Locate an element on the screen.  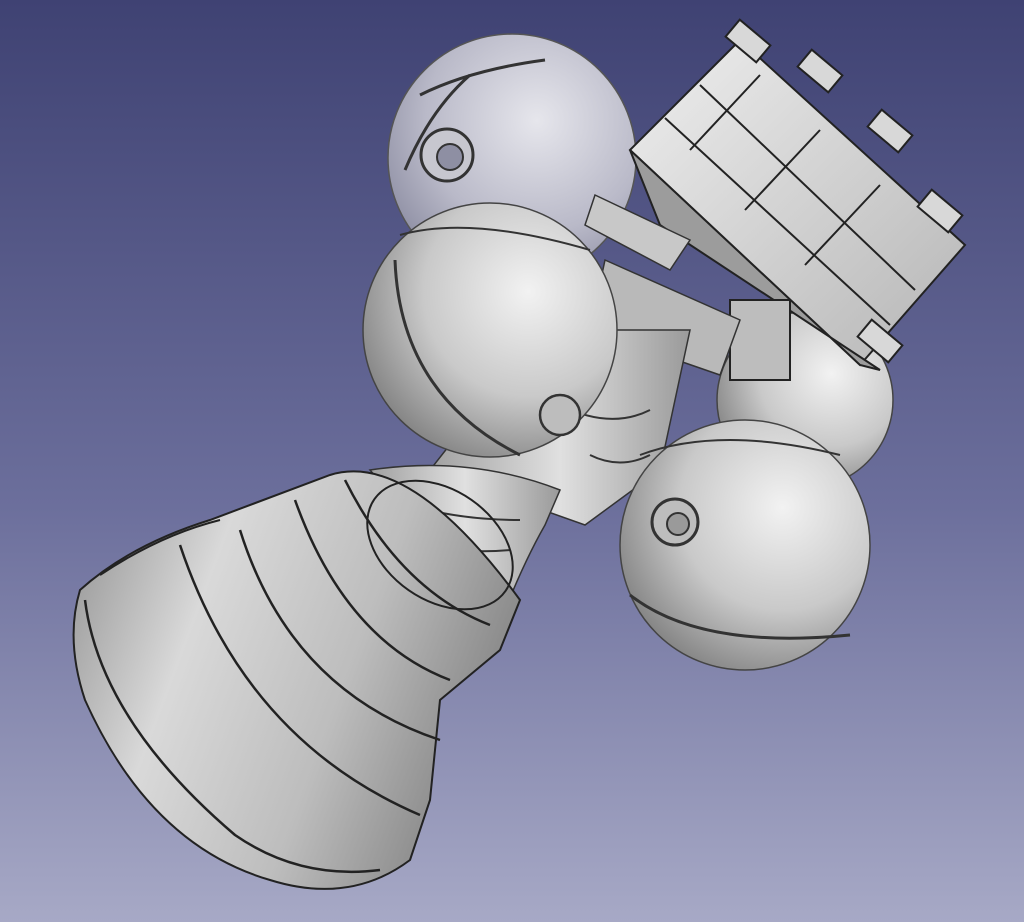
sphere-tank-front-right is located at coordinates (745, 545).